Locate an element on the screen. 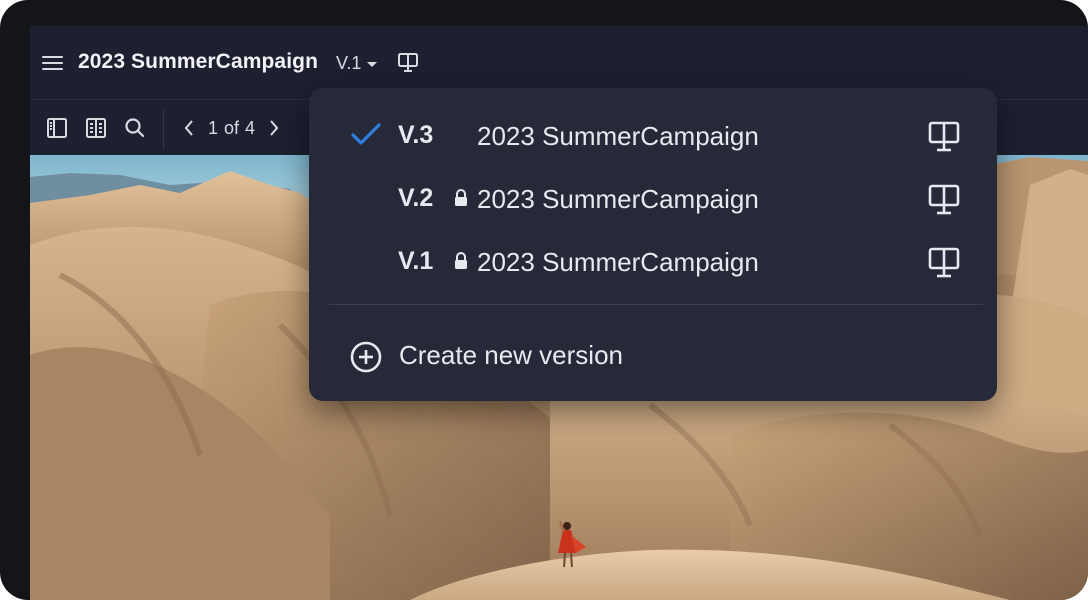 This screenshot has height=600, width=1088. chevron-left-icon is located at coordinates (189, 128).